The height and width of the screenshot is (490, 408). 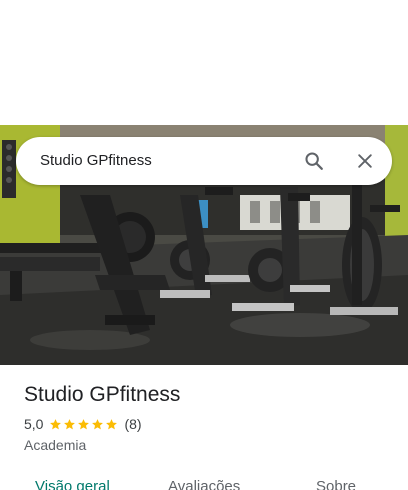 What do you see at coordinates (102, 394) in the screenshot?
I see `place-title: Studio GPfitness` at bounding box center [102, 394].